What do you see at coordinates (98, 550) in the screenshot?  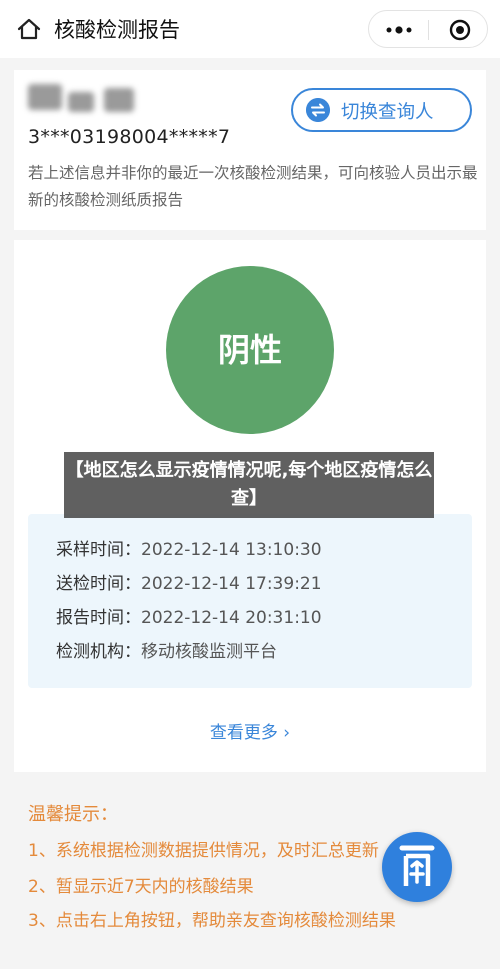 I see `info-label: 采样时间：` at bounding box center [98, 550].